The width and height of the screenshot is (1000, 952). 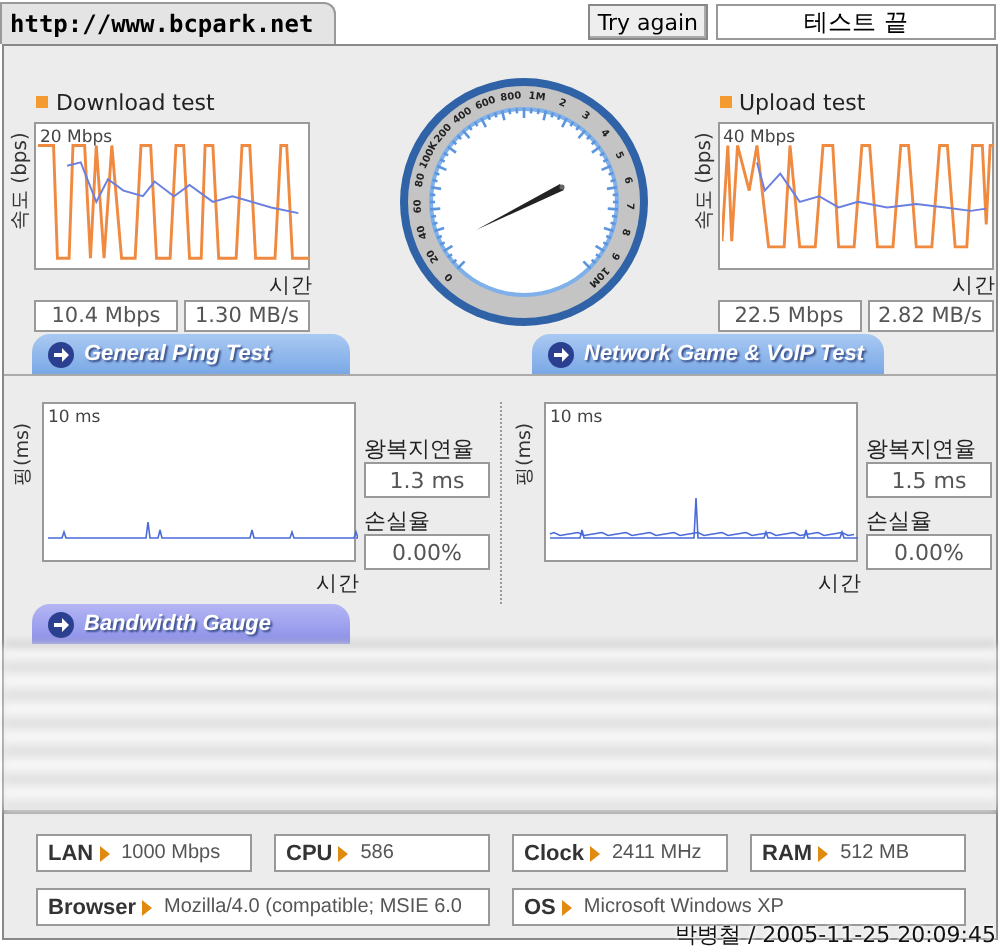 What do you see at coordinates (929, 480) in the screenshot?
I see `latency-field: 1.5 ms` at bounding box center [929, 480].